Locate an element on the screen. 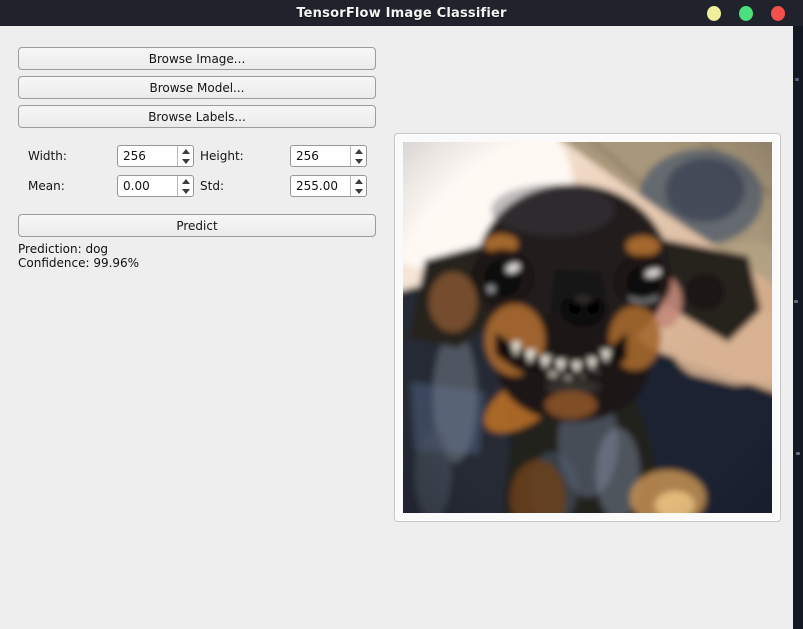 This screenshot has width=803, height=629. width-spin-up-button is located at coordinates (185, 151).